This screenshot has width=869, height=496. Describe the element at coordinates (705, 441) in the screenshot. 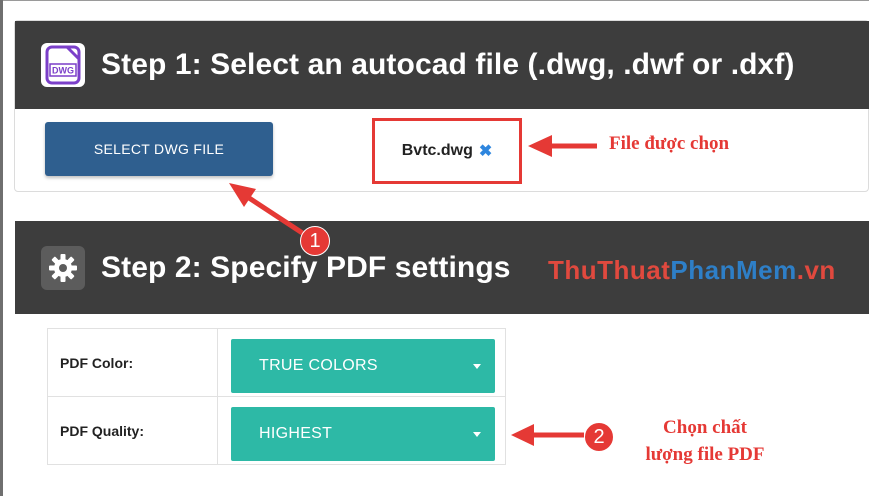

I see `annotation-choose-quality: Chọn chất lượng file PDF` at that location.